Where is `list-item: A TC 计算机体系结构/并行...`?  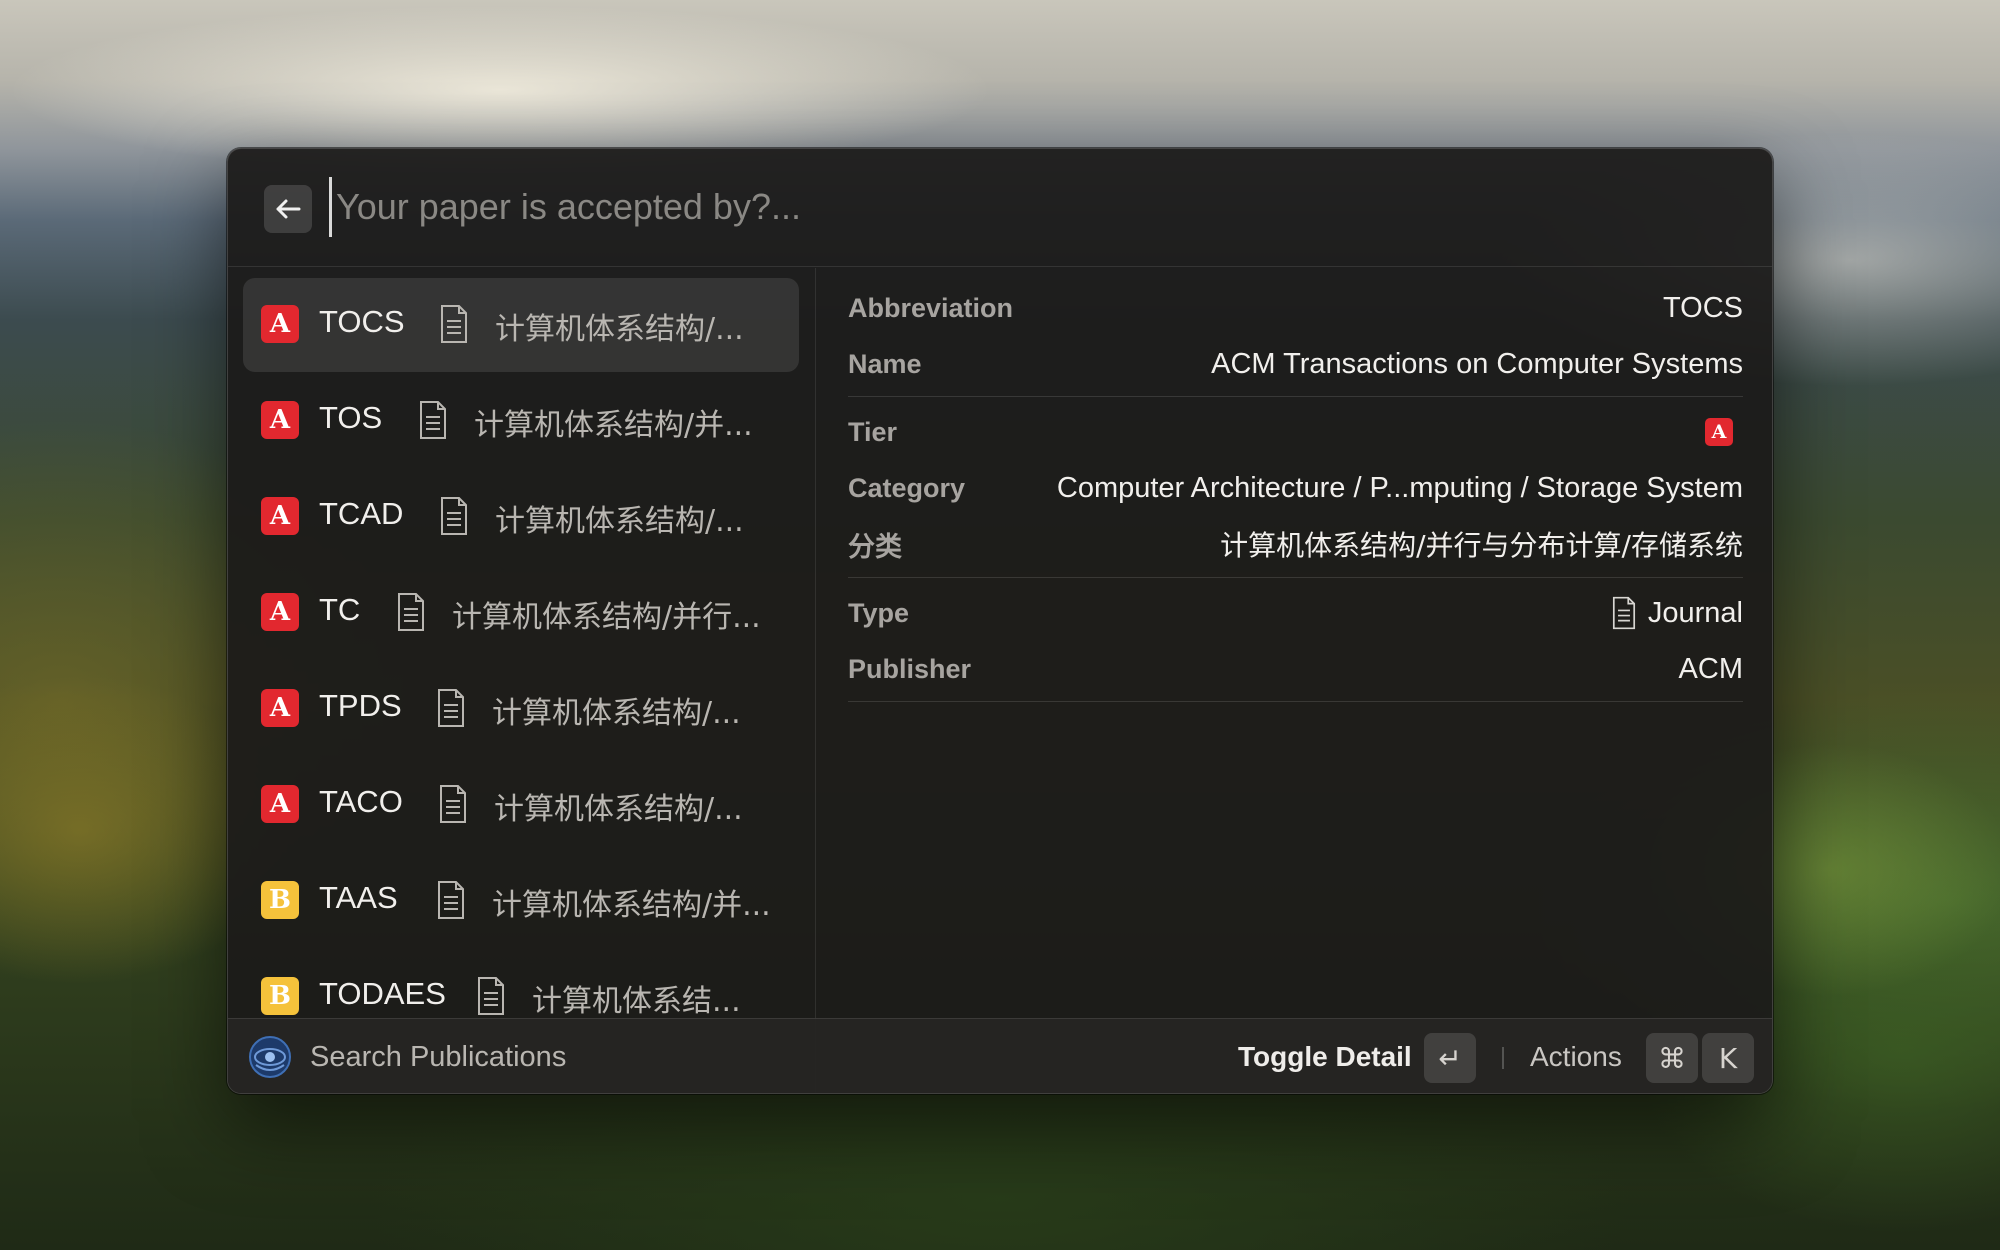 list-item: A TC 计算机体系结构/并行... is located at coordinates (521, 613).